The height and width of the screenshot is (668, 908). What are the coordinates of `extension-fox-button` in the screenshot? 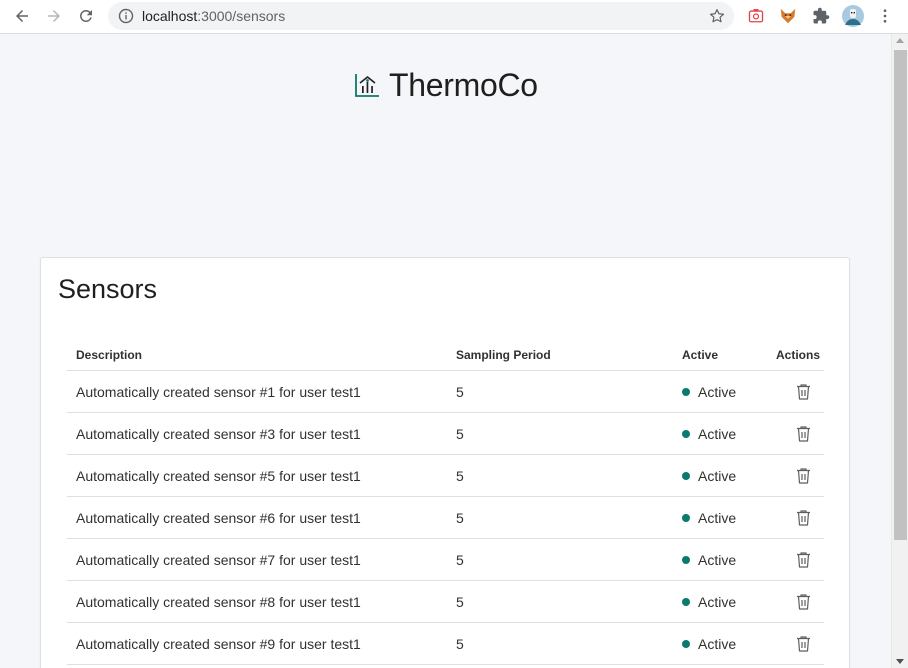 It's located at (788, 16).